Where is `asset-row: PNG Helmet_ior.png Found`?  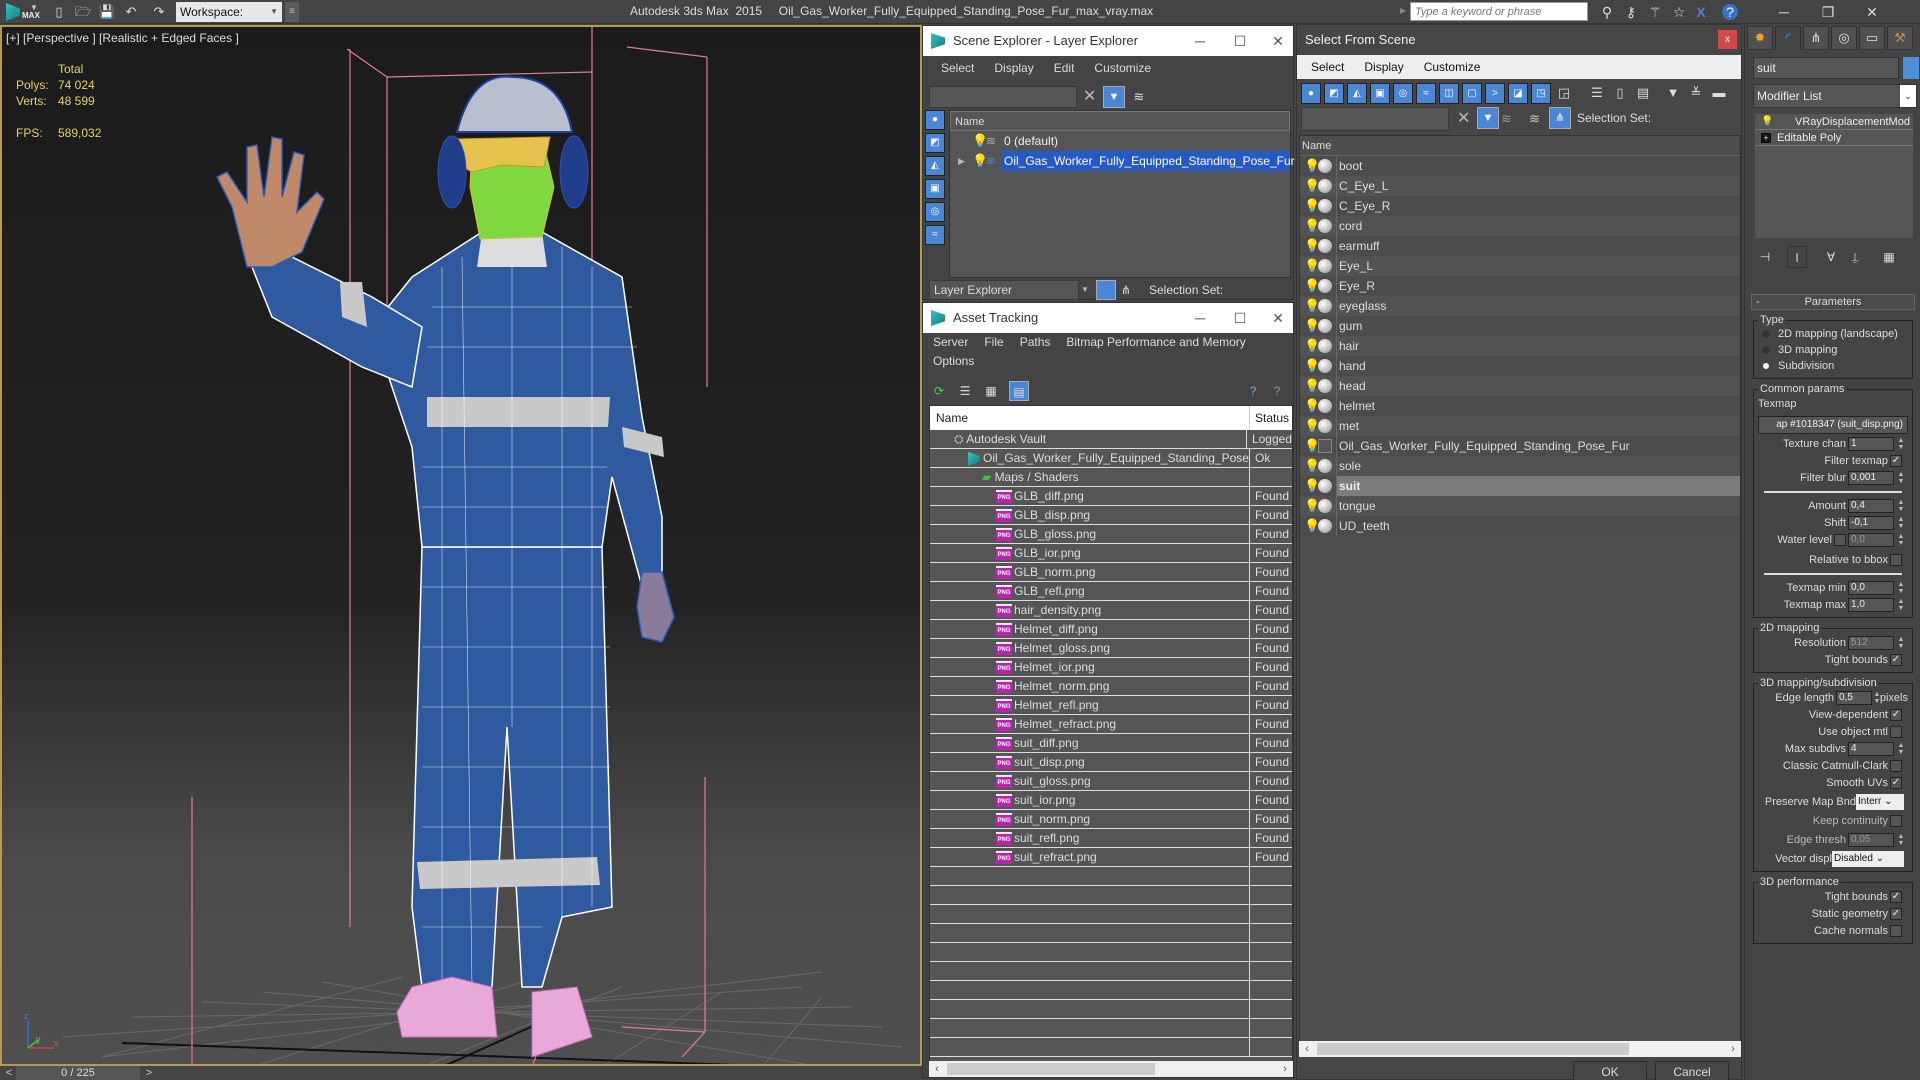 asset-row: PNG Helmet_ior.png Found is located at coordinates (1111, 667).